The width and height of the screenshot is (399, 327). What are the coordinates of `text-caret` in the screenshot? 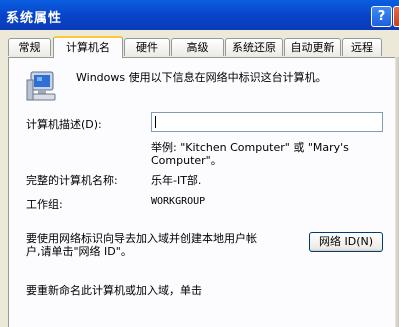 It's located at (155, 122).